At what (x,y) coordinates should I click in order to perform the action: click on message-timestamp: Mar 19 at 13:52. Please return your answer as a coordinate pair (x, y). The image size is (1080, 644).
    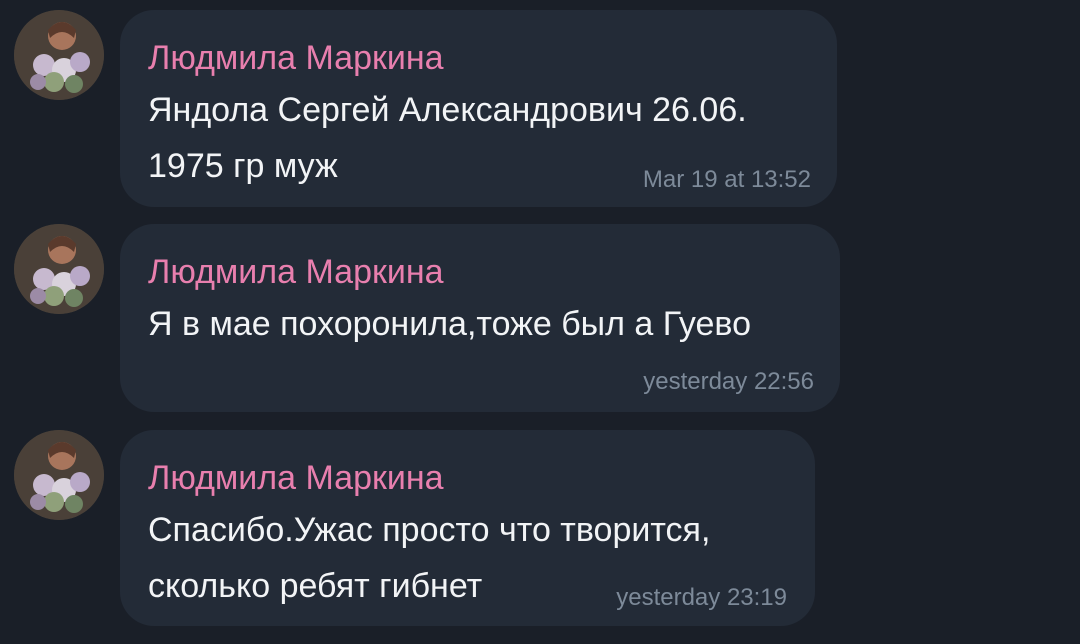
    Looking at the image, I should click on (726, 179).